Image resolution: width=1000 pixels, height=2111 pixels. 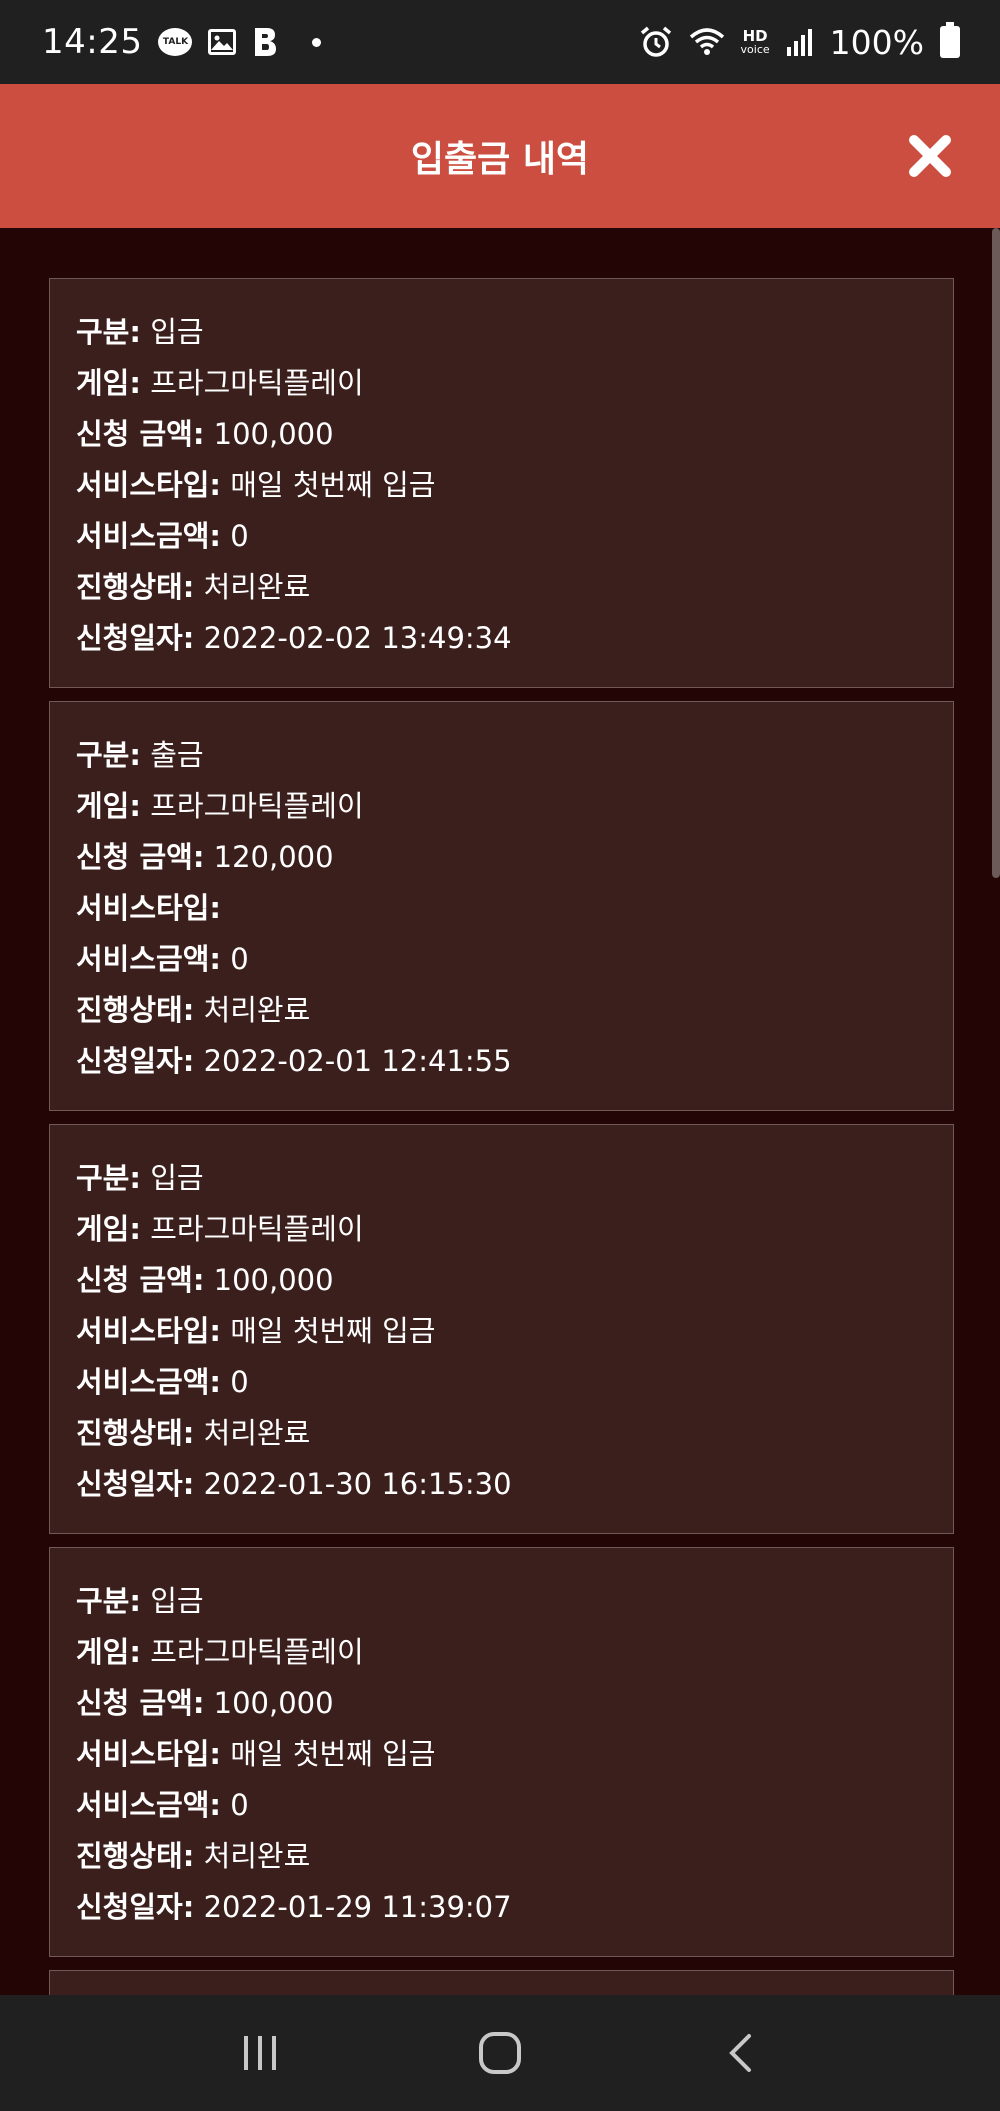 What do you see at coordinates (357, 1484) in the screenshot?
I see `date-value: 2022-01-30 16:15:30` at bounding box center [357, 1484].